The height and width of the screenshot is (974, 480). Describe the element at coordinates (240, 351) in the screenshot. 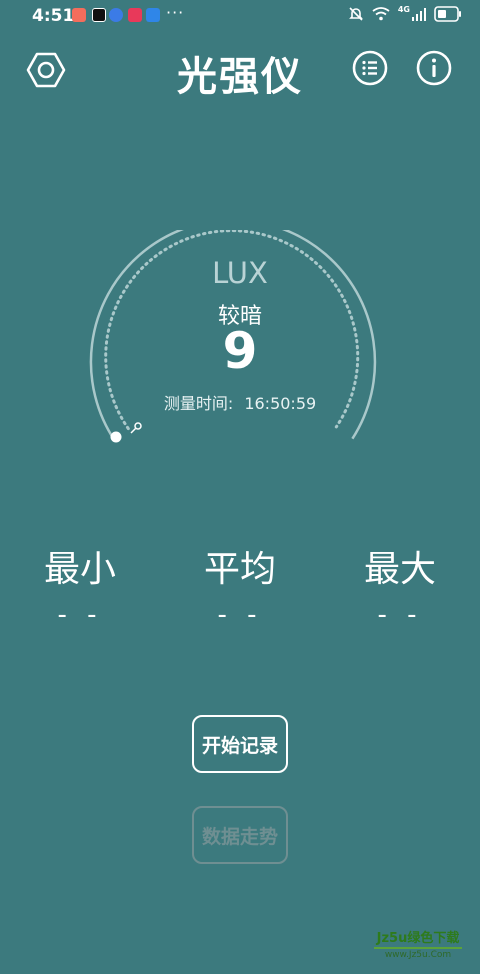

I see `lux-value: 9` at that location.